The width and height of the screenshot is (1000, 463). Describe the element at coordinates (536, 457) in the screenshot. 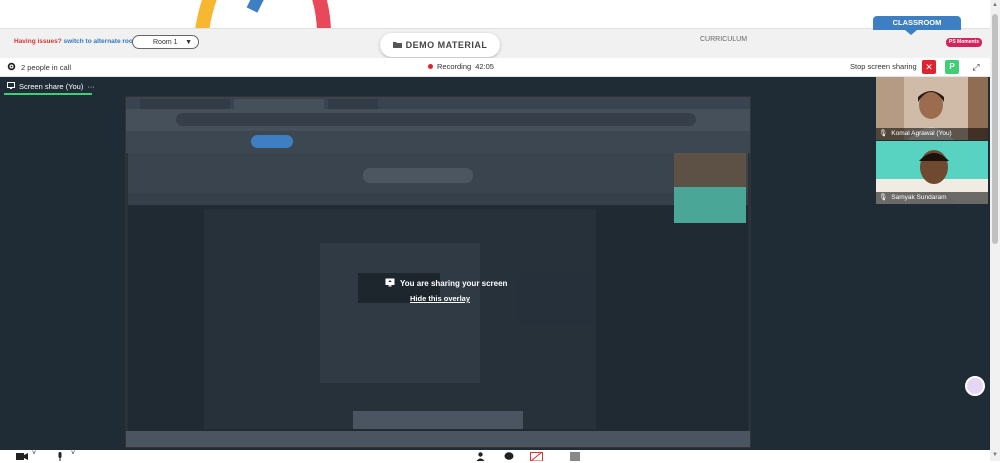

I see `whiteboard-icon` at that location.